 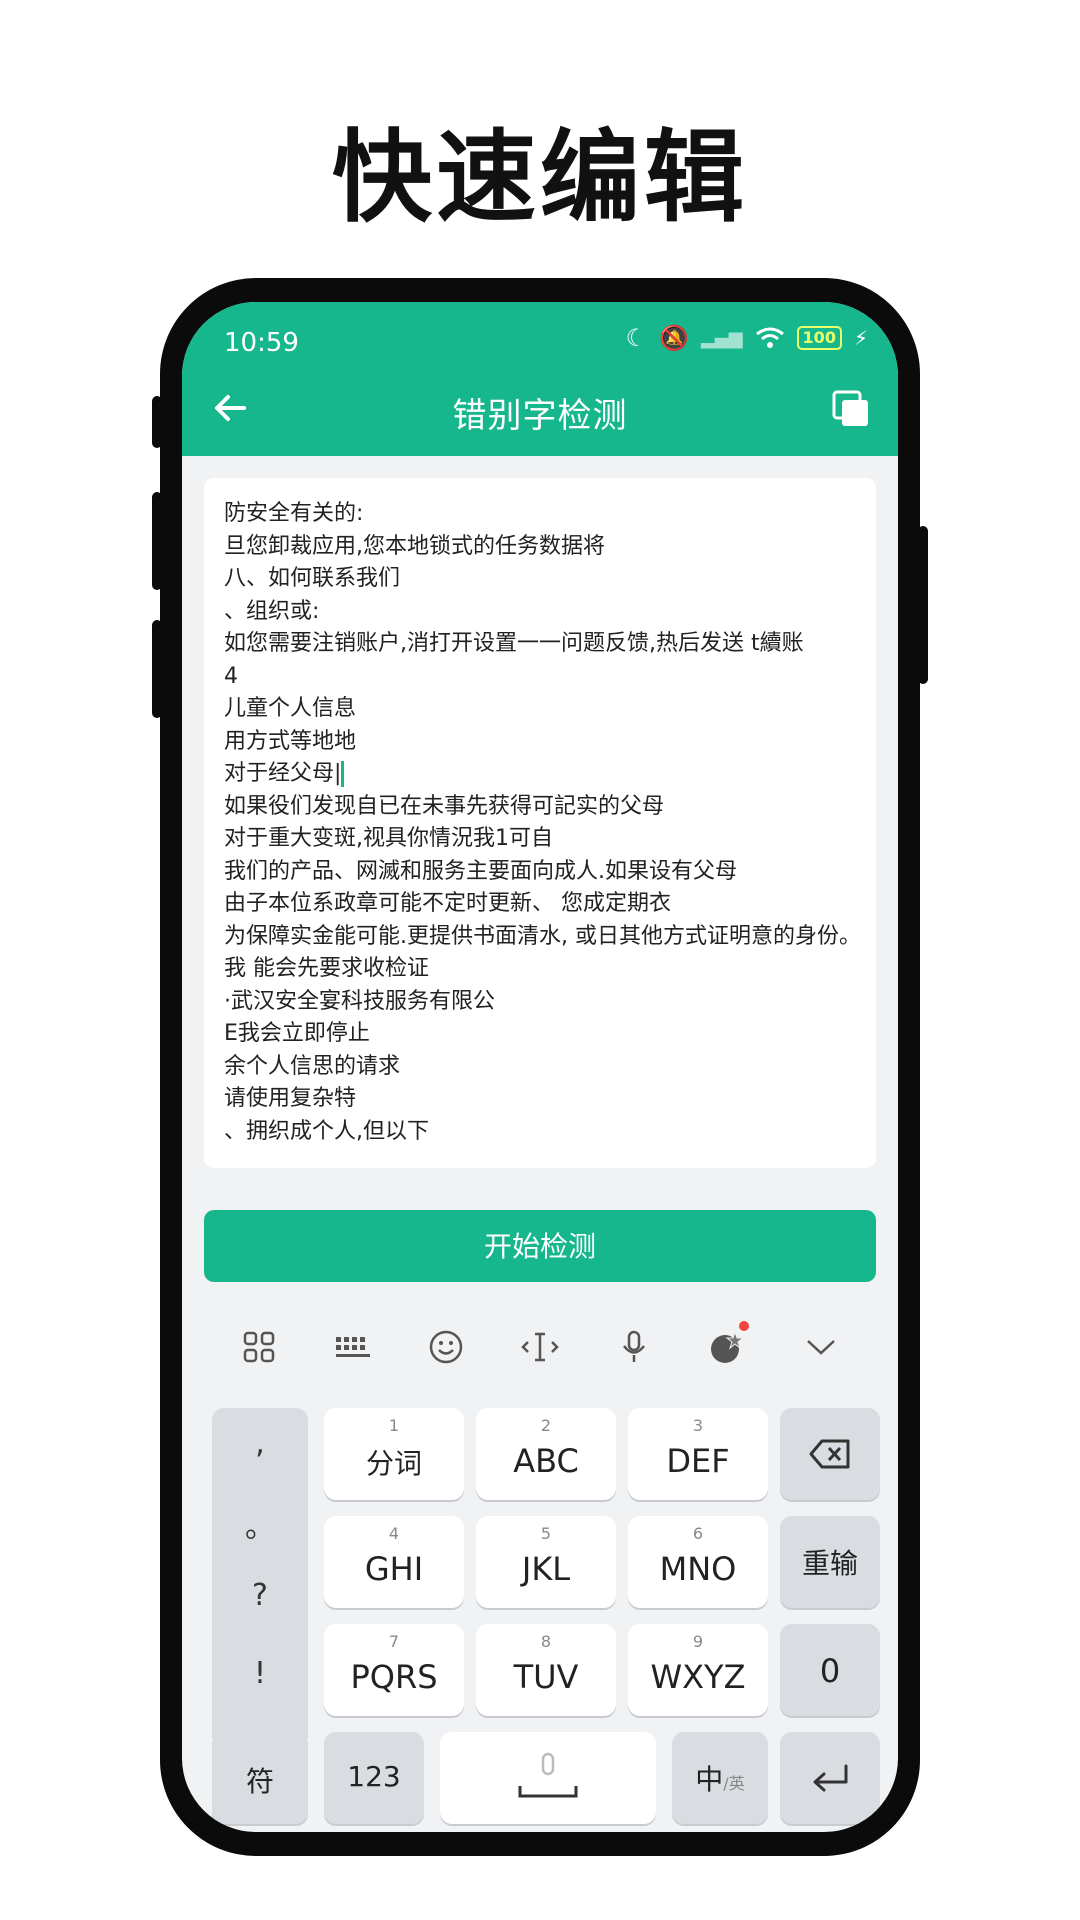 What do you see at coordinates (698, 1454) in the screenshot?
I see `key-3: 3 DEF` at bounding box center [698, 1454].